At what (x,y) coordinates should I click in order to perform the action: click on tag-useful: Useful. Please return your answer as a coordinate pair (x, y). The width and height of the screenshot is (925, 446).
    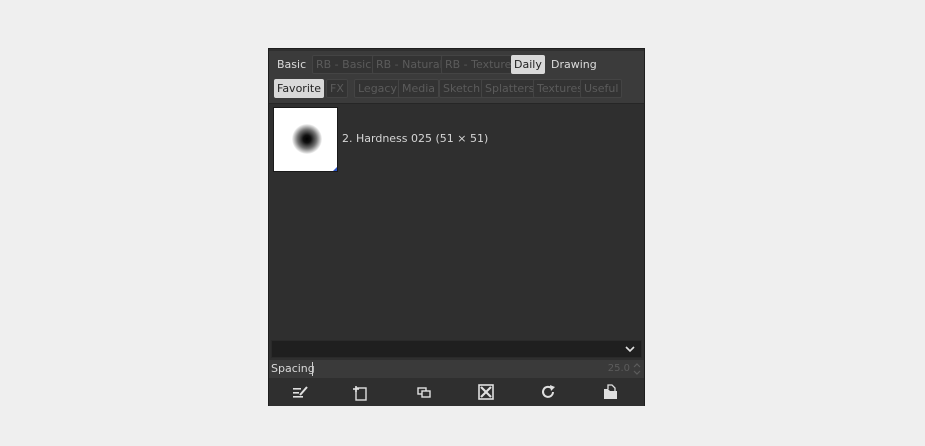
    Looking at the image, I should click on (601, 88).